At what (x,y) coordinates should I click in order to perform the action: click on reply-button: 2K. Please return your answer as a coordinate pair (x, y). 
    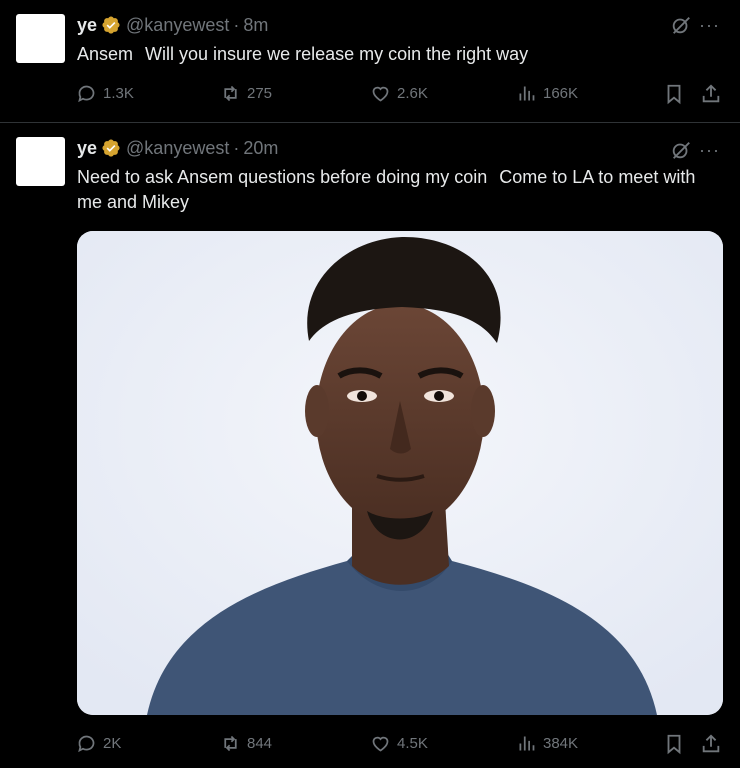
    Looking at the image, I should click on (98, 743).